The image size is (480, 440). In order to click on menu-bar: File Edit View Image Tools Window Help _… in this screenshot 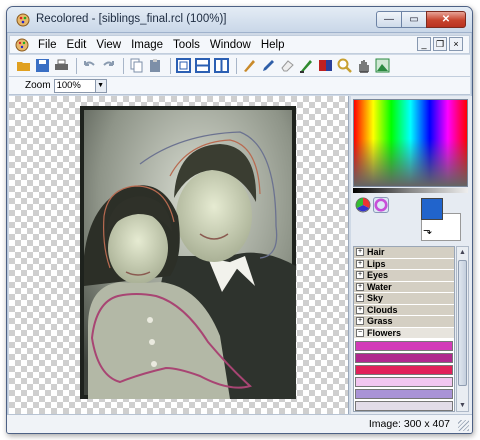, I will do `click(239, 44)`.